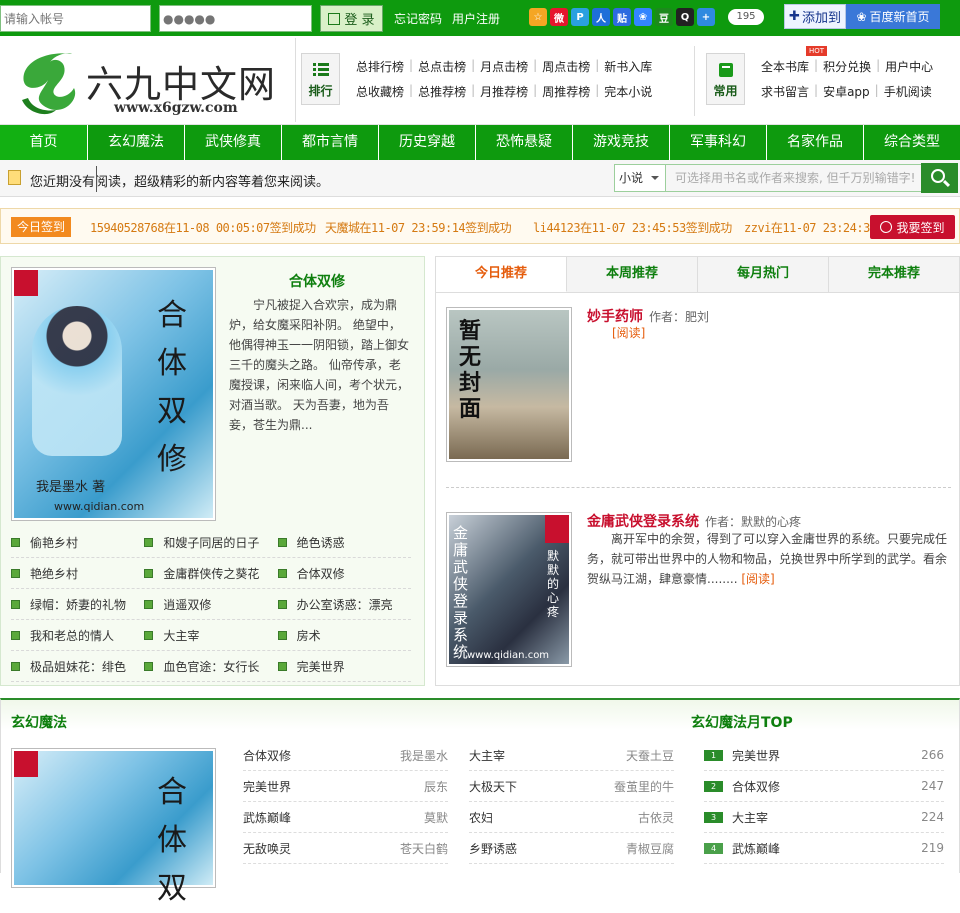  I want to click on book-link: 办公室诱惑：漂亮, so click(344, 604).